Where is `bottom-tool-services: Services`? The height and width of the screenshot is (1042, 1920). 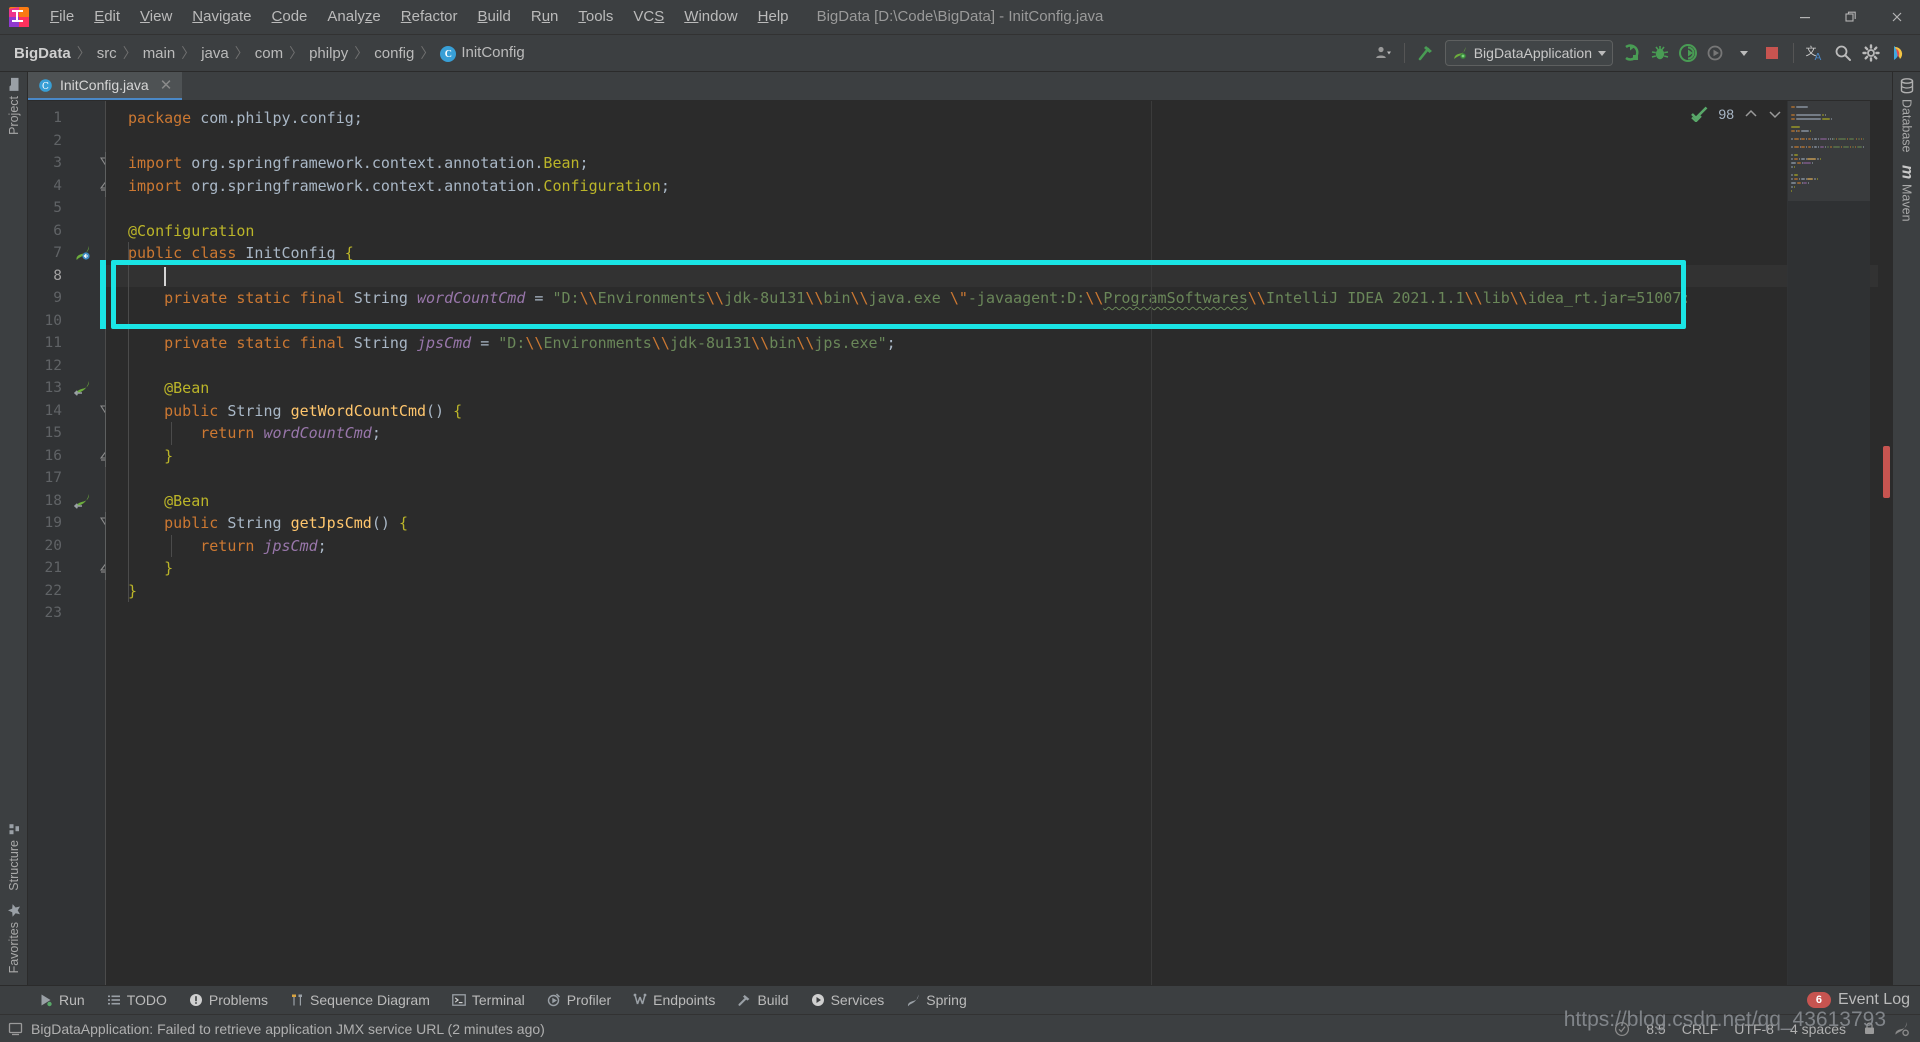 bottom-tool-services: Services is located at coordinates (848, 1000).